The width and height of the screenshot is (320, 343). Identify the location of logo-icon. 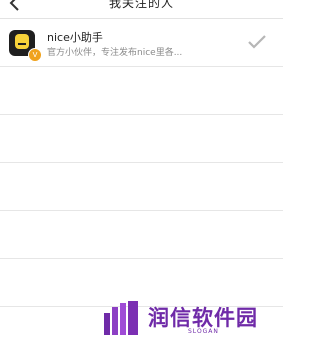
(121, 318).